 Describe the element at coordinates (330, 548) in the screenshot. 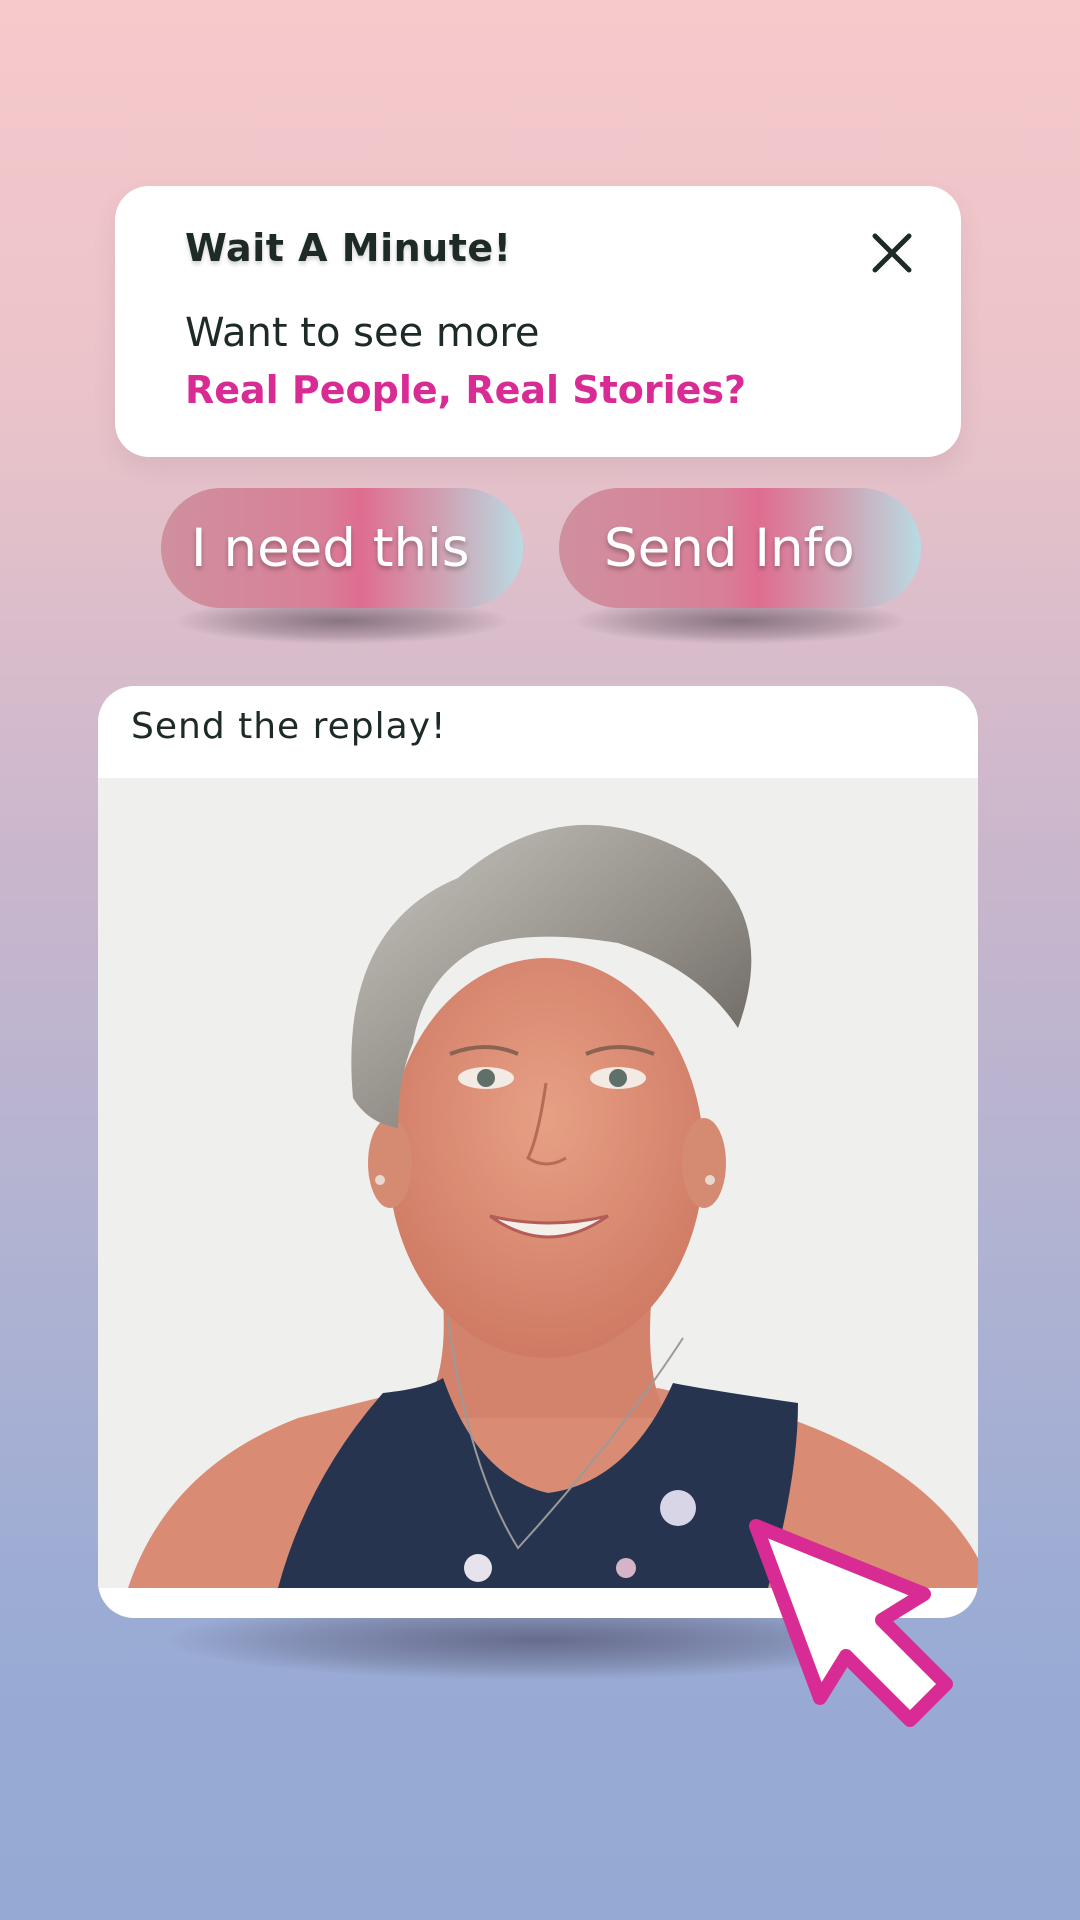

I see `i-need-this-label: I need this` at that location.